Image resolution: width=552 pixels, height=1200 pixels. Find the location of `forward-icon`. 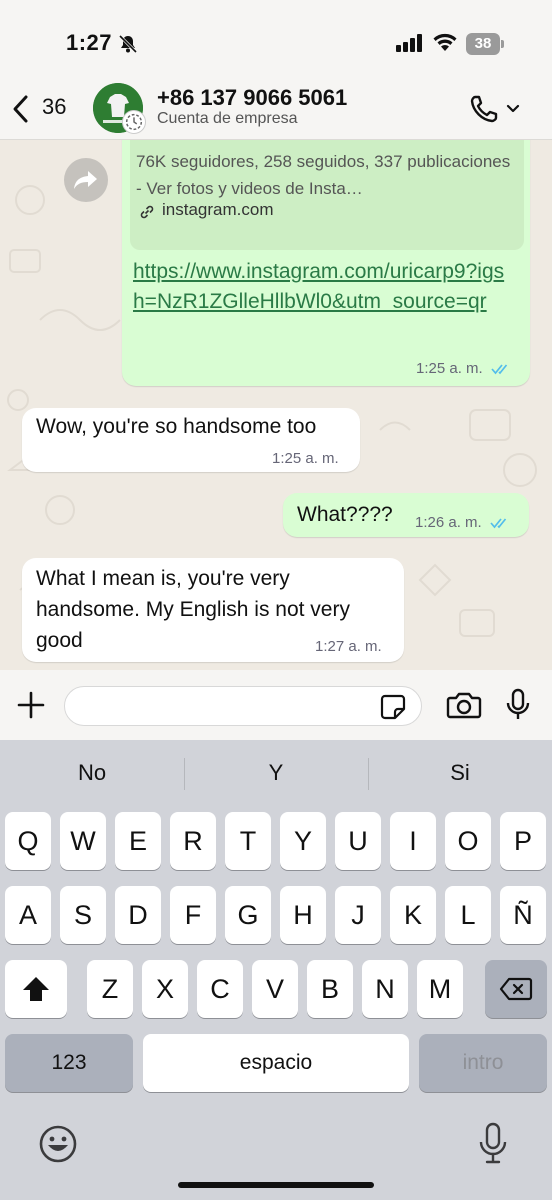

forward-icon is located at coordinates (85, 180).